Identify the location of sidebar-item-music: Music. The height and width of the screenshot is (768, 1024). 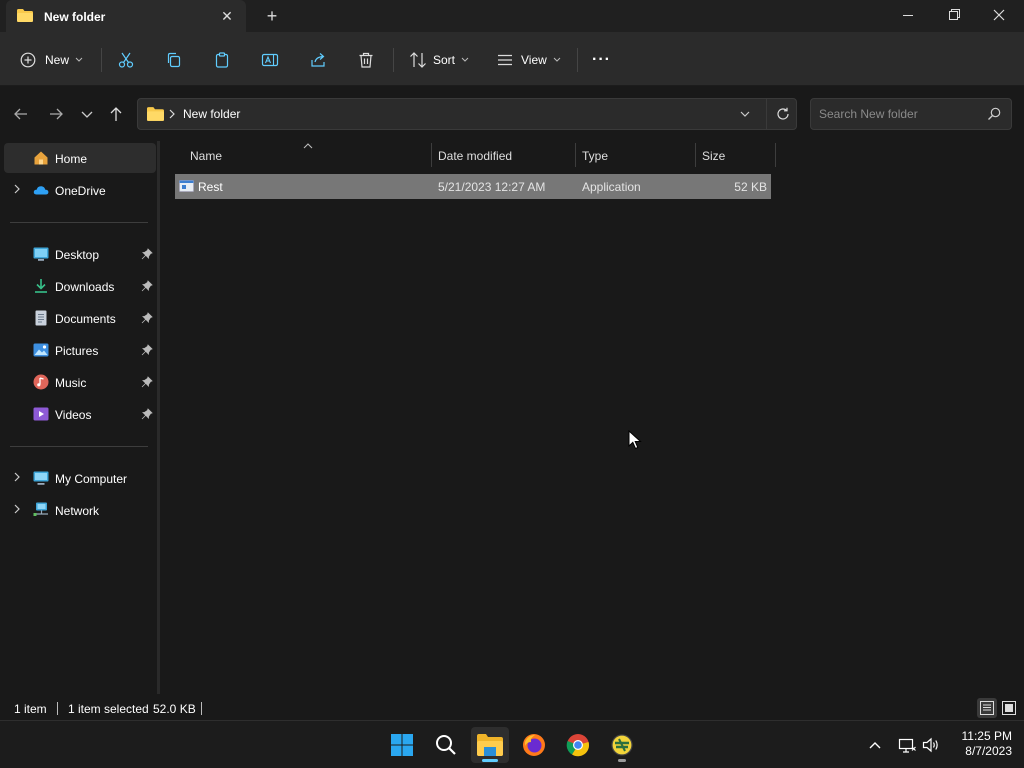
(80, 382).